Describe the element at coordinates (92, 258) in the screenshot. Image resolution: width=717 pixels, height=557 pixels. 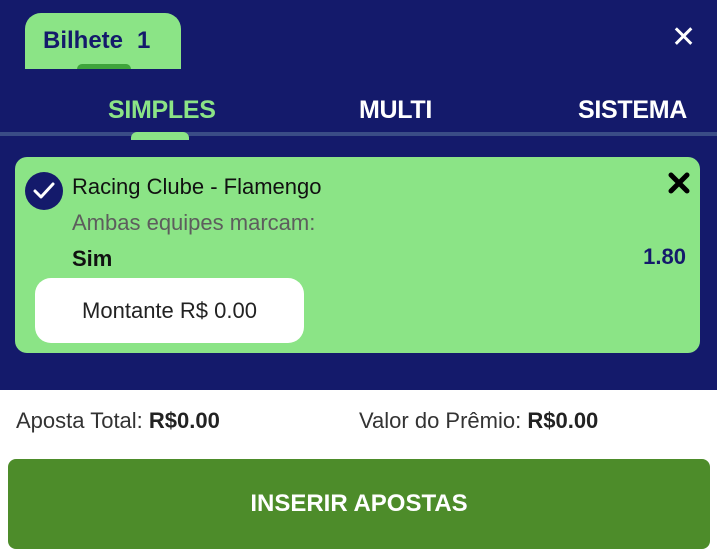
I see `selection-name: Sim` at that location.